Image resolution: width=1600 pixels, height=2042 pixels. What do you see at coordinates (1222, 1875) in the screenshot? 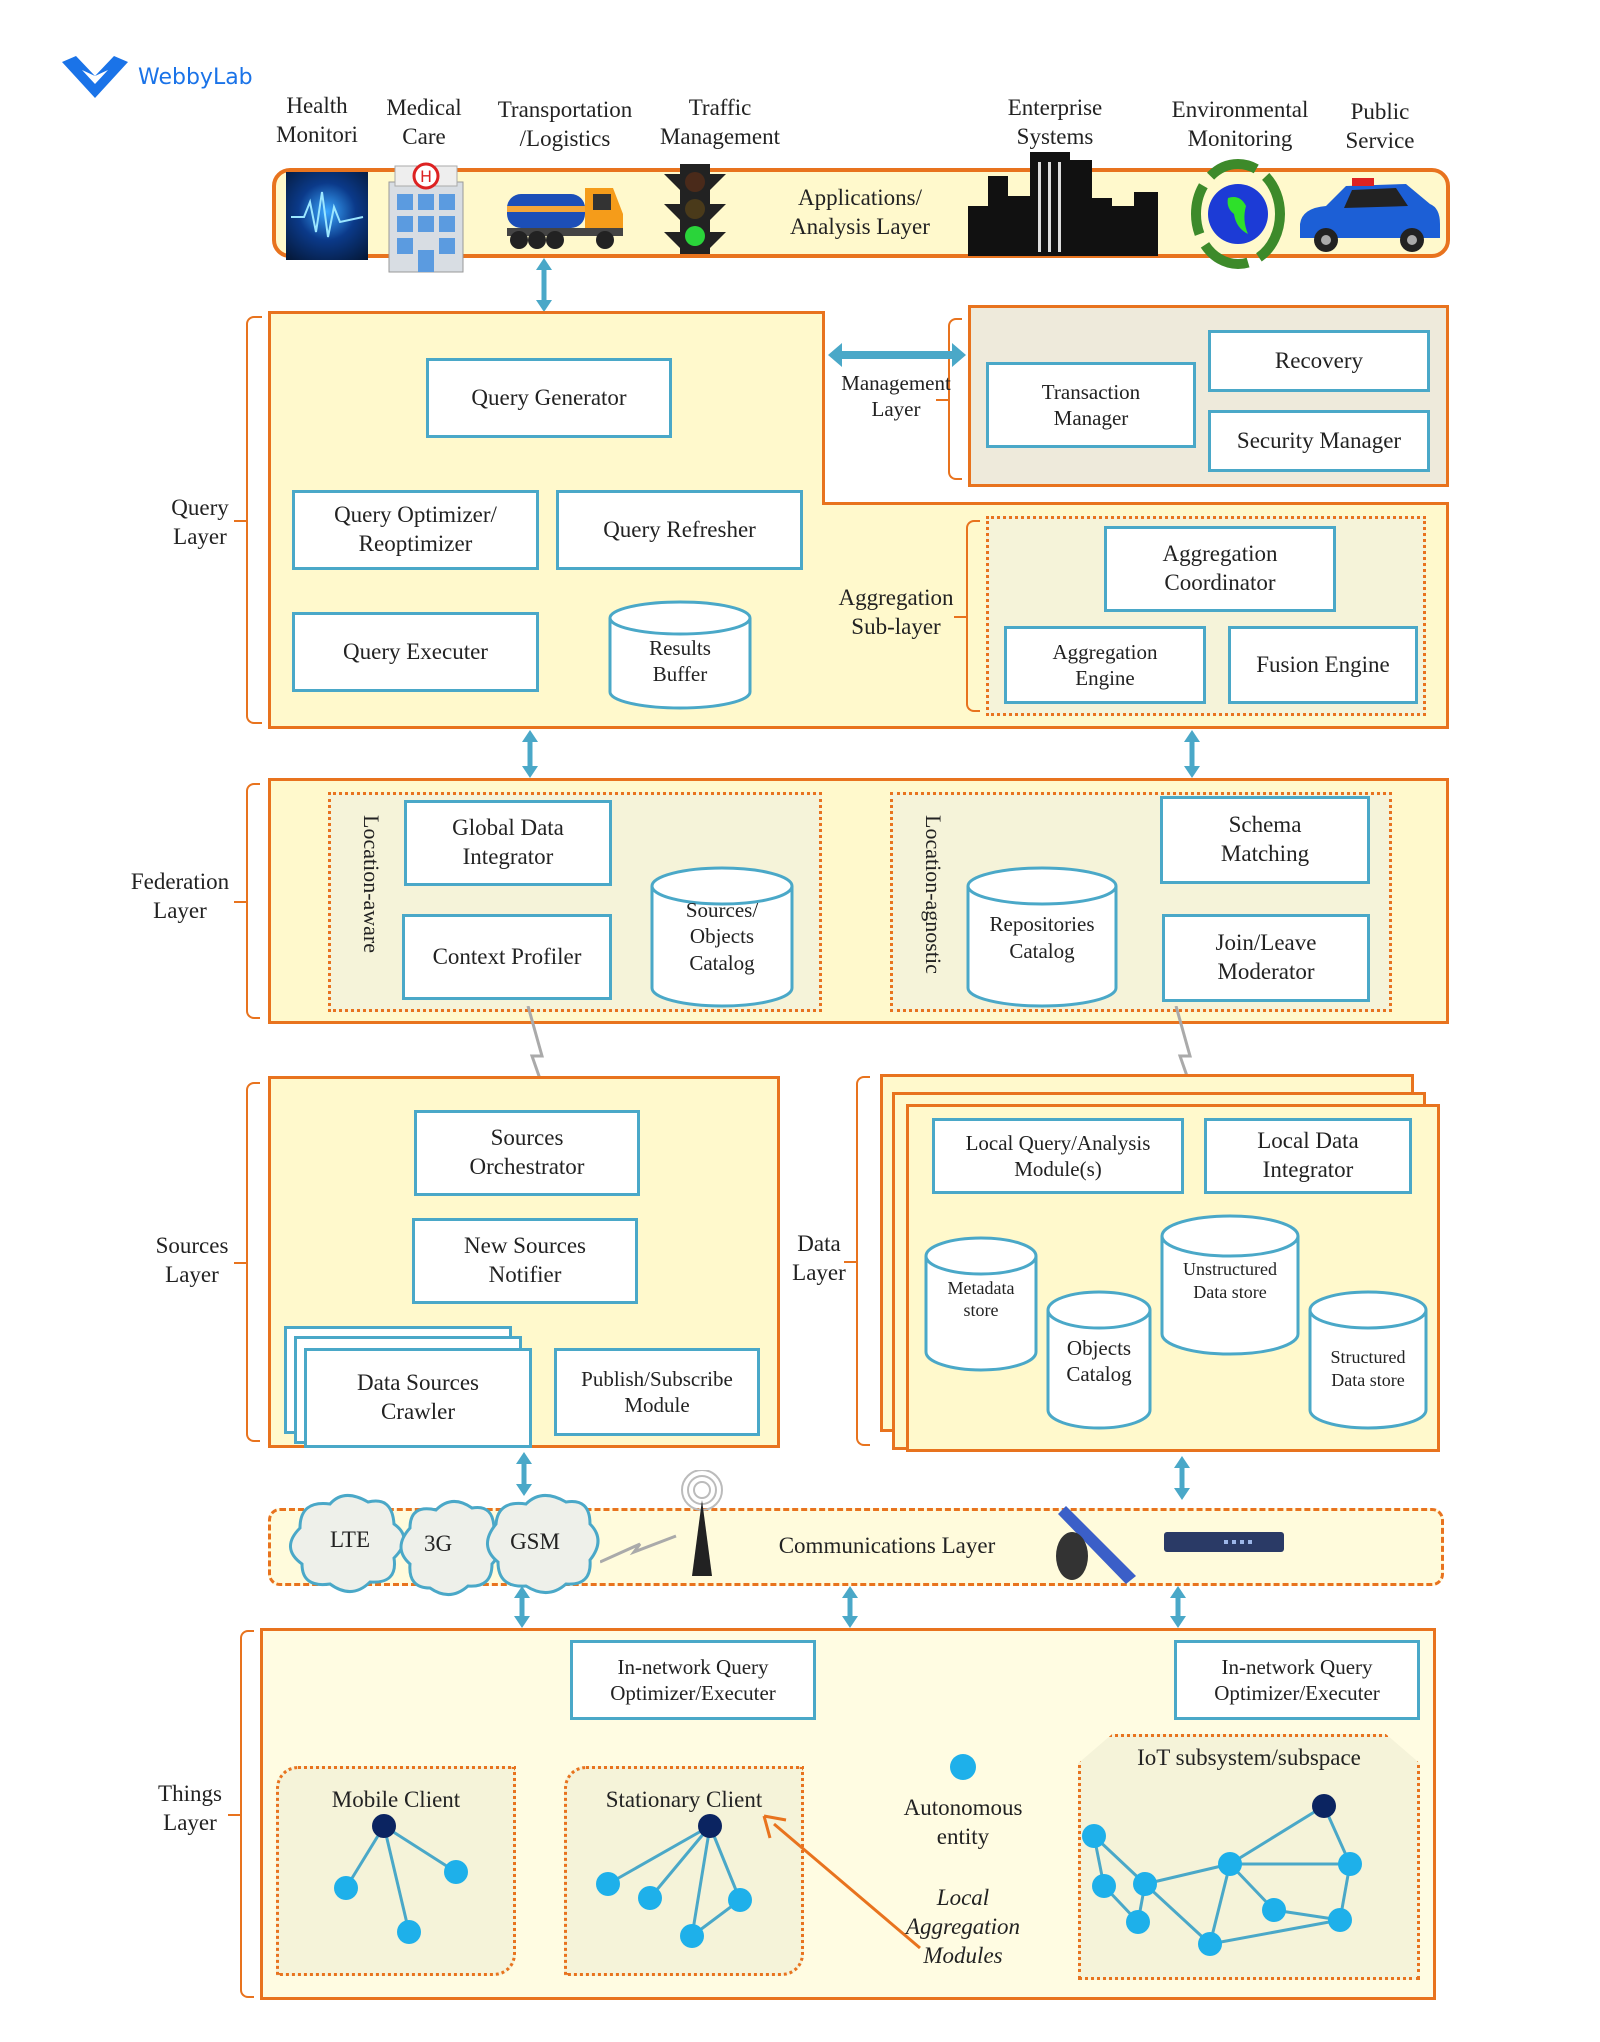
I see `iot-subsystem-network` at bounding box center [1222, 1875].